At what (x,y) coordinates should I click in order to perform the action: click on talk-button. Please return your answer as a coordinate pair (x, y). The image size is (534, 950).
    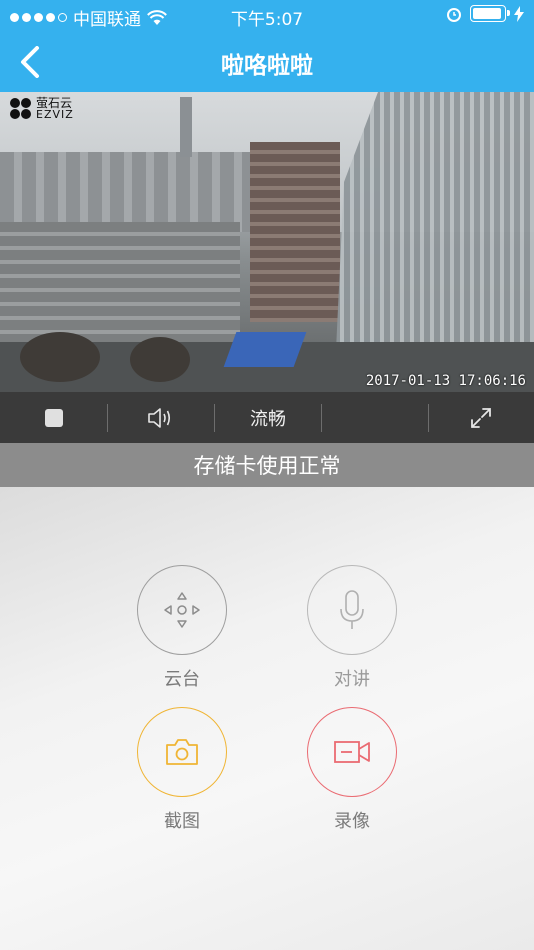
    Looking at the image, I should click on (352, 610).